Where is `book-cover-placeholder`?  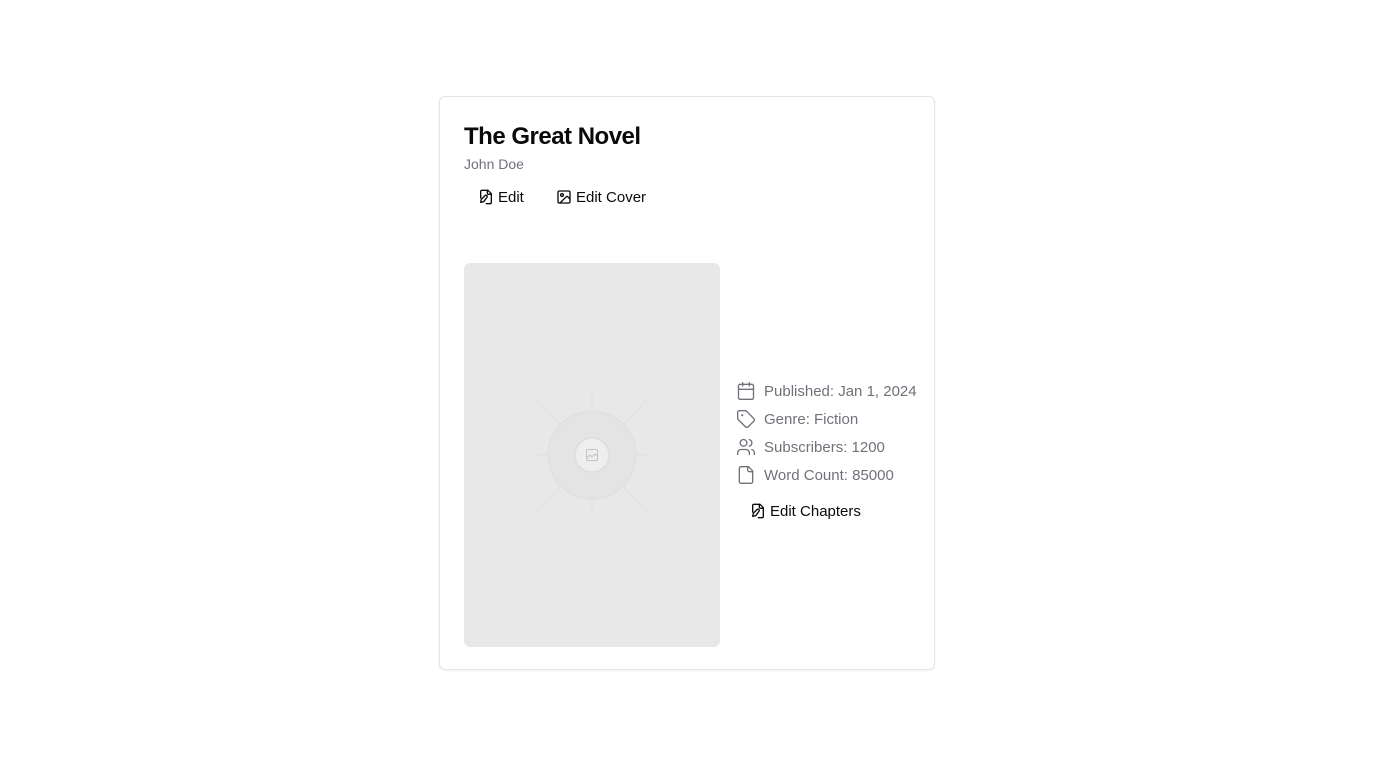
book-cover-placeholder is located at coordinates (592, 455).